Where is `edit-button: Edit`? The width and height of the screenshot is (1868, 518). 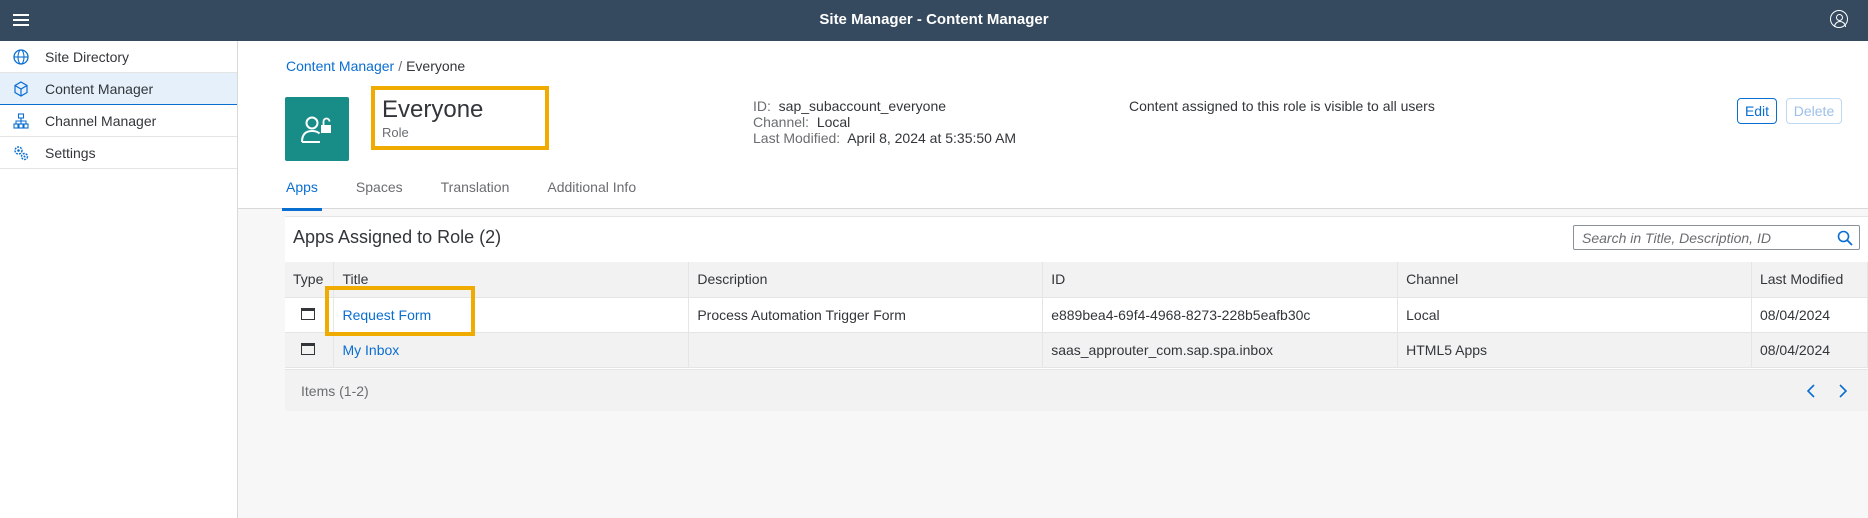
edit-button: Edit is located at coordinates (1757, 111).